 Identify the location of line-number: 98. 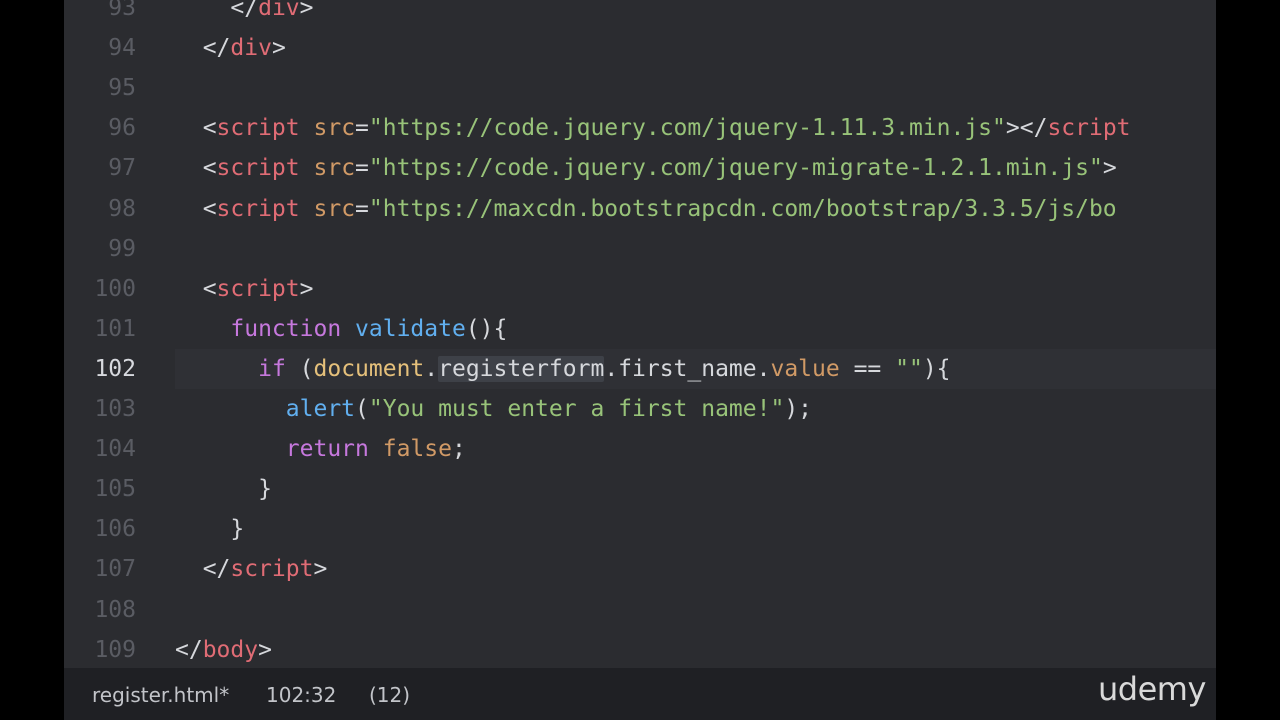
(122, 209).